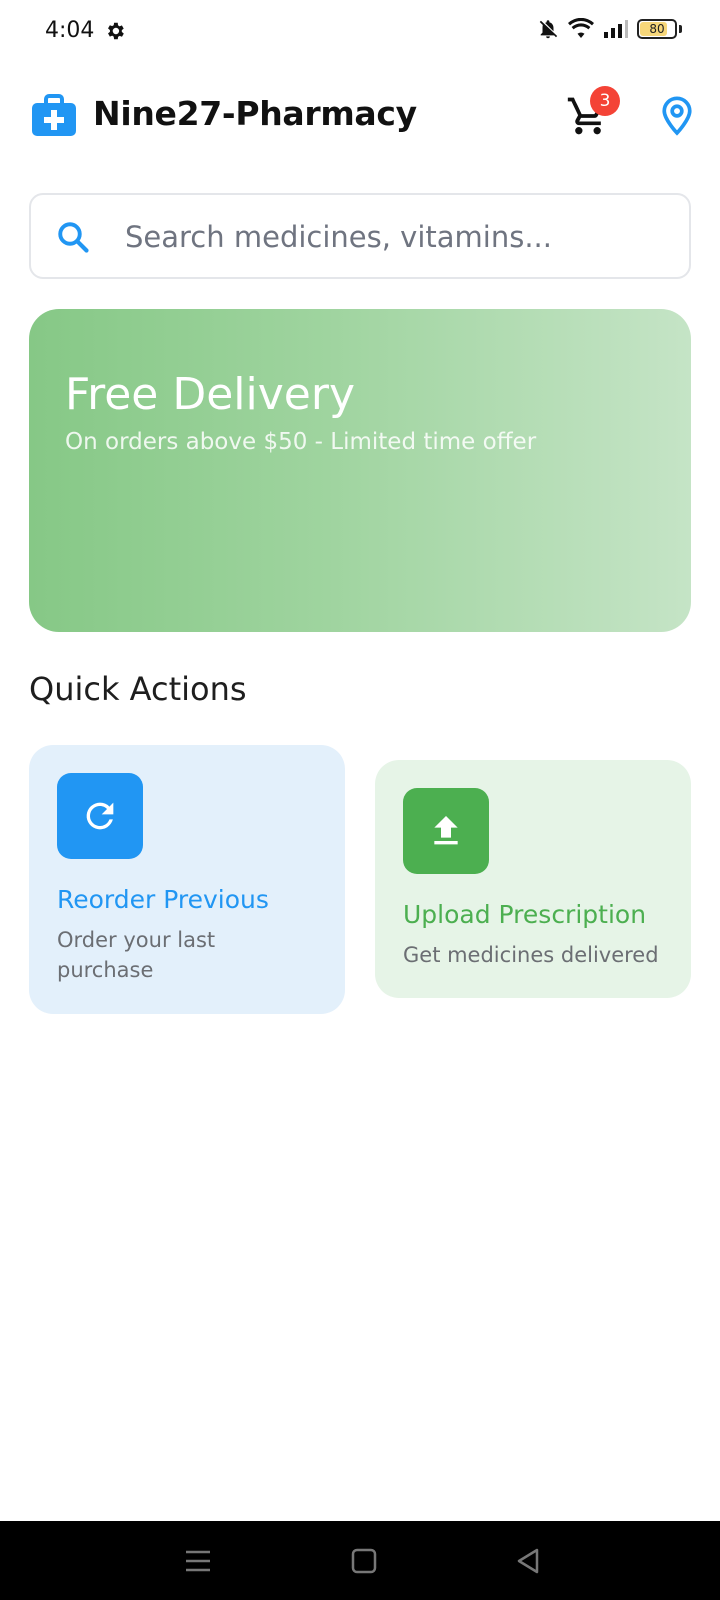 The image size is (720, 1600). I want to click on search-bar, so click(360, 236).